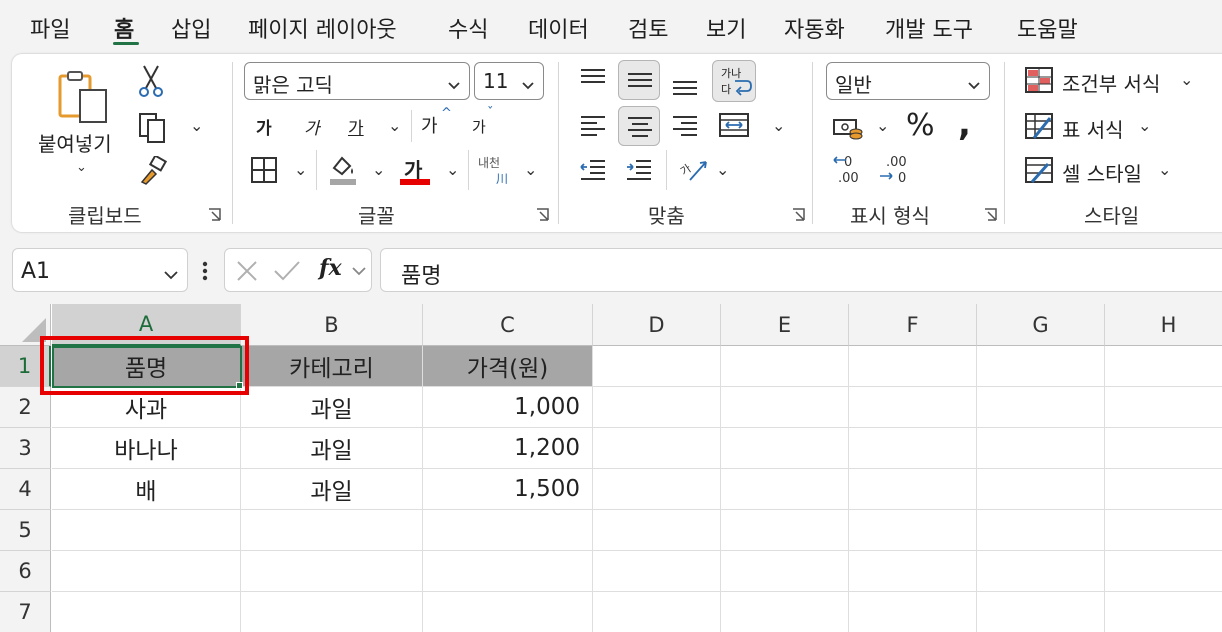  I want to click on increase-decimal-icon: 0.00, so click(848, 170).